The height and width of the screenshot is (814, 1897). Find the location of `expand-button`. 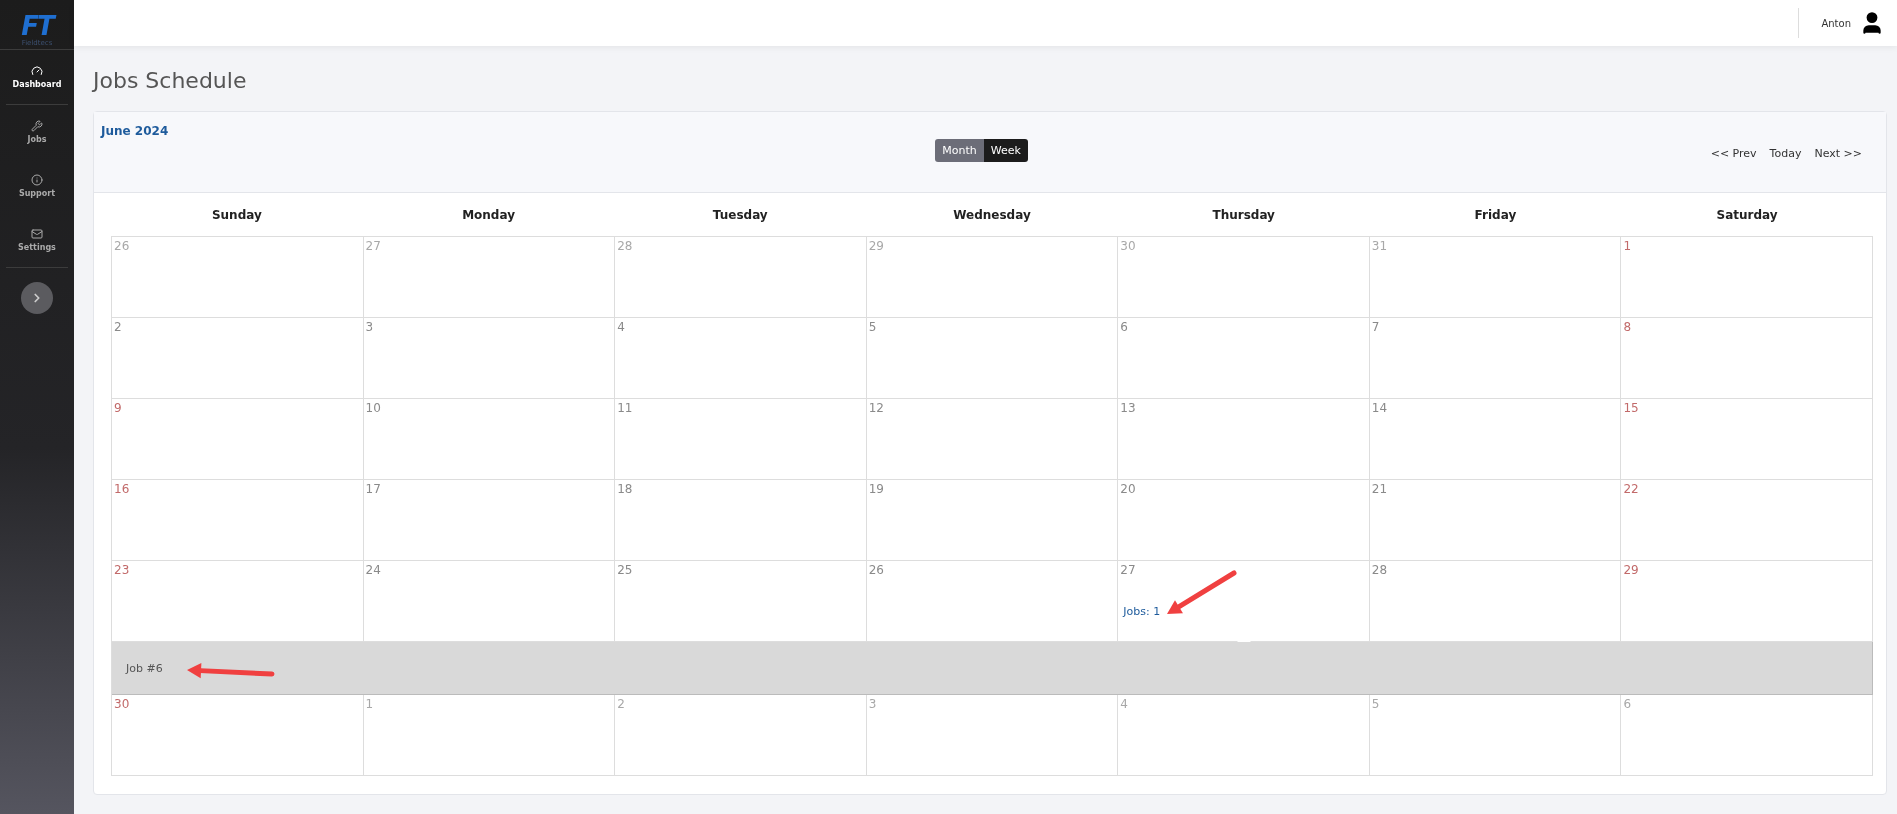

expand-button is located at coordinates (37, 298).